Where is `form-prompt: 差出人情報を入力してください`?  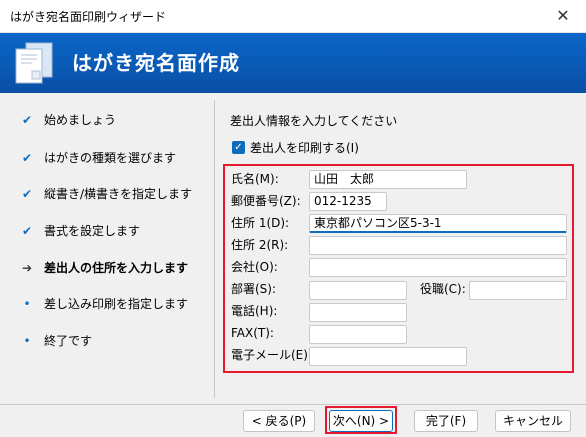
form-prompt: 差出人情報を入力してください is located at coordinates (314, 121).